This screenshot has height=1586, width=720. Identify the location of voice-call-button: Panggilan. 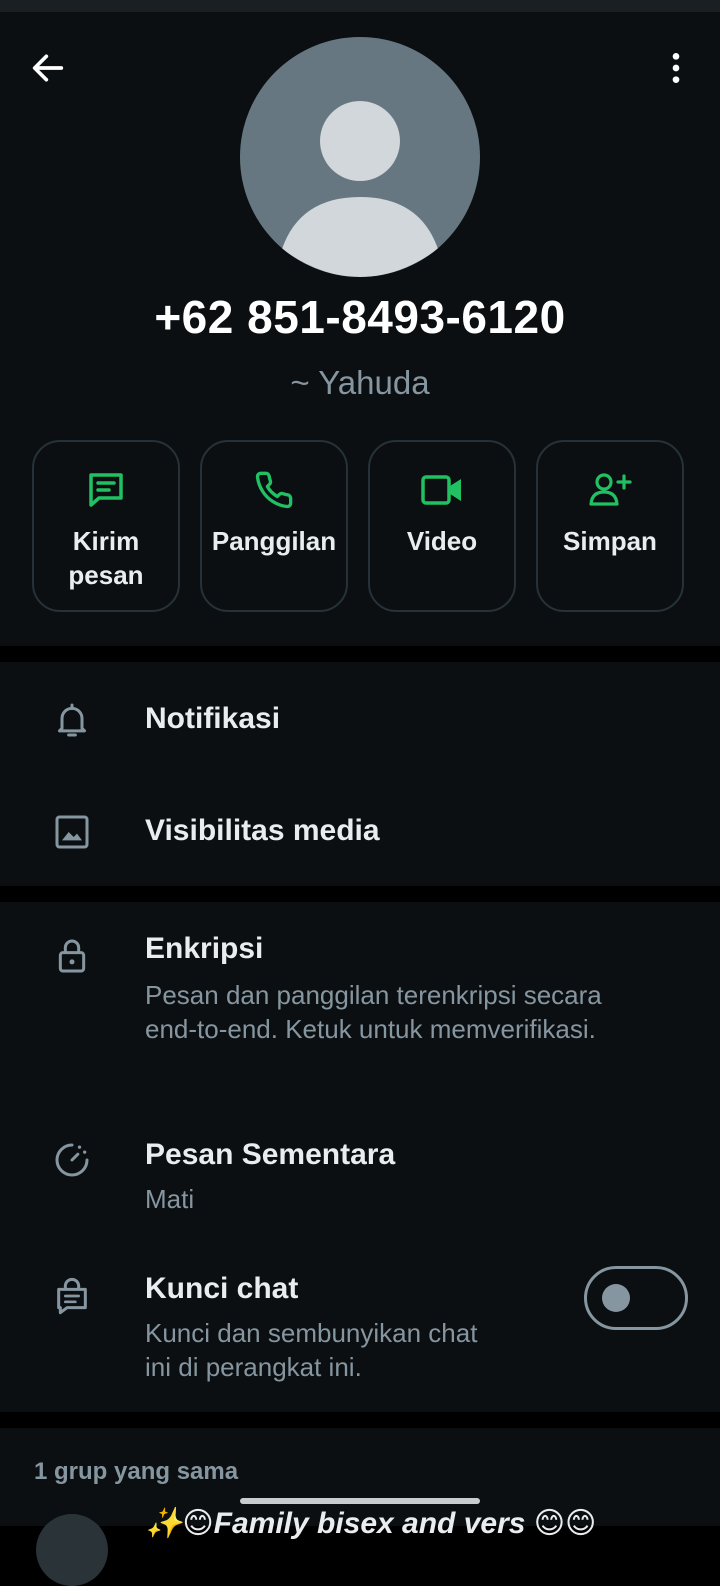
(274, 526).